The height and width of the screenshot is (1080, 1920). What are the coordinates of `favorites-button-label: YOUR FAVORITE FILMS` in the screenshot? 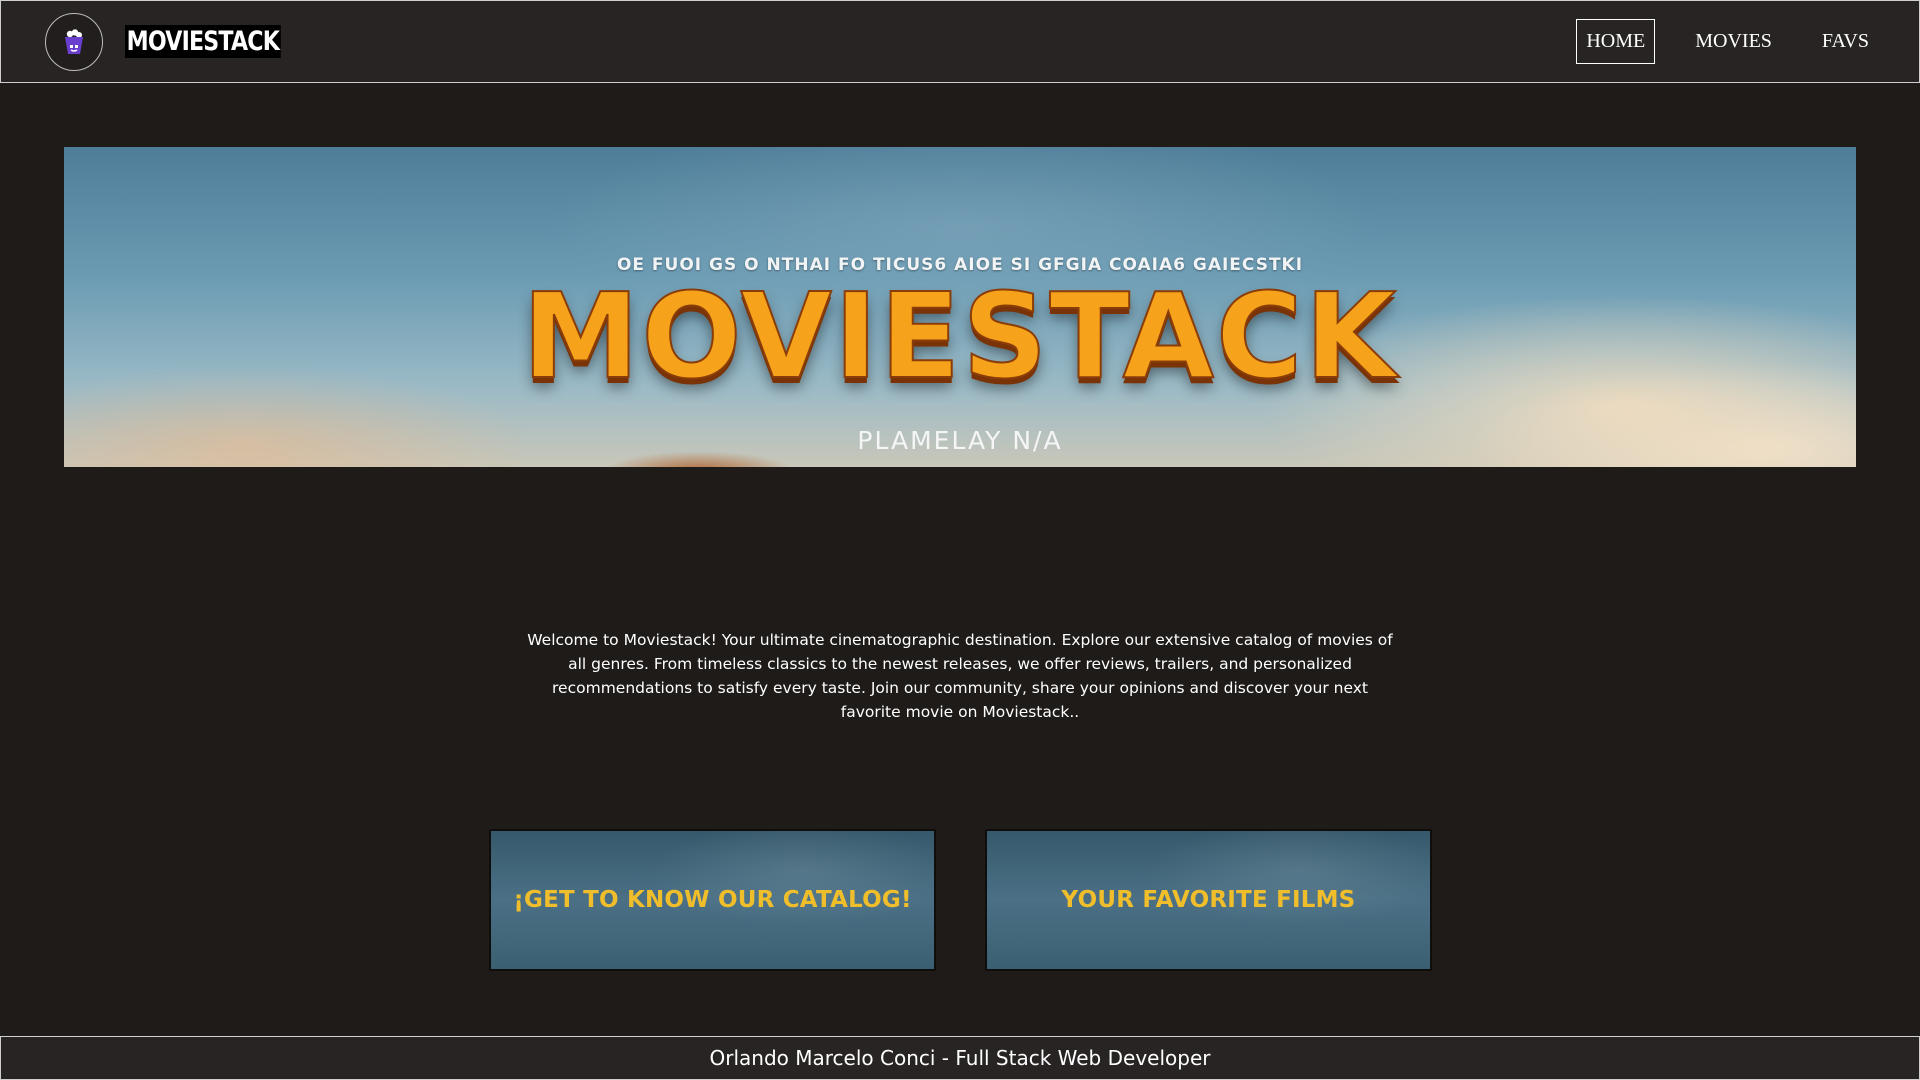 It's located at (1208, 900).